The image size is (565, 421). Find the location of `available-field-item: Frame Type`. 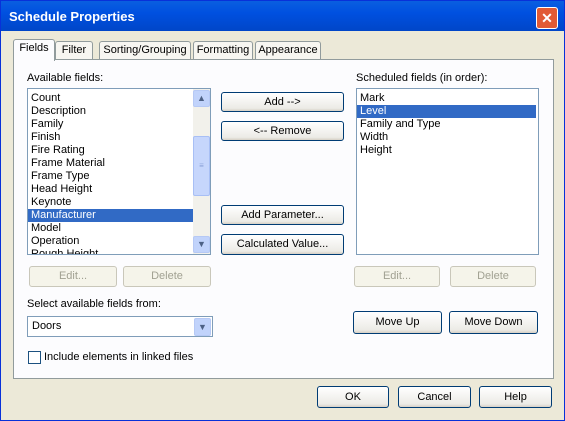

available-field-item: Frame Type is located at coordinates (110, 176).